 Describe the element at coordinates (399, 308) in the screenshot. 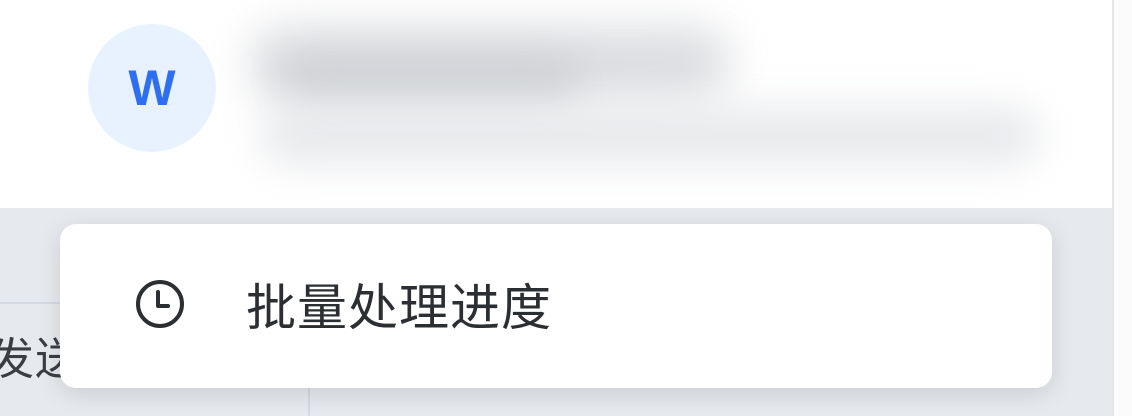

I see `menu-item-label: 批量处理进度` at that location.